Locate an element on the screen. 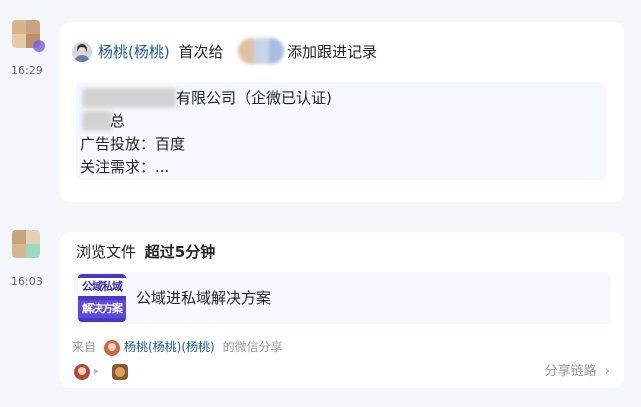  company-name-redacted is located at coordinates (129, 98).